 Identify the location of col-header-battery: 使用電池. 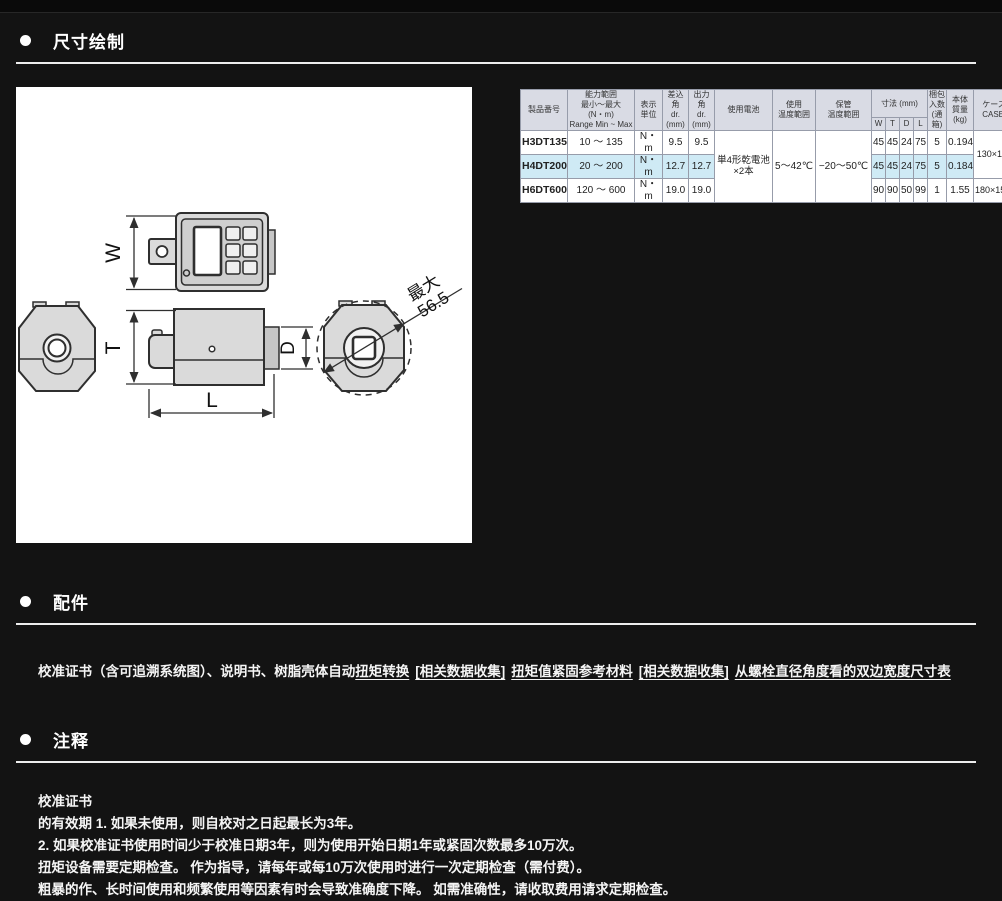
(744, 110).